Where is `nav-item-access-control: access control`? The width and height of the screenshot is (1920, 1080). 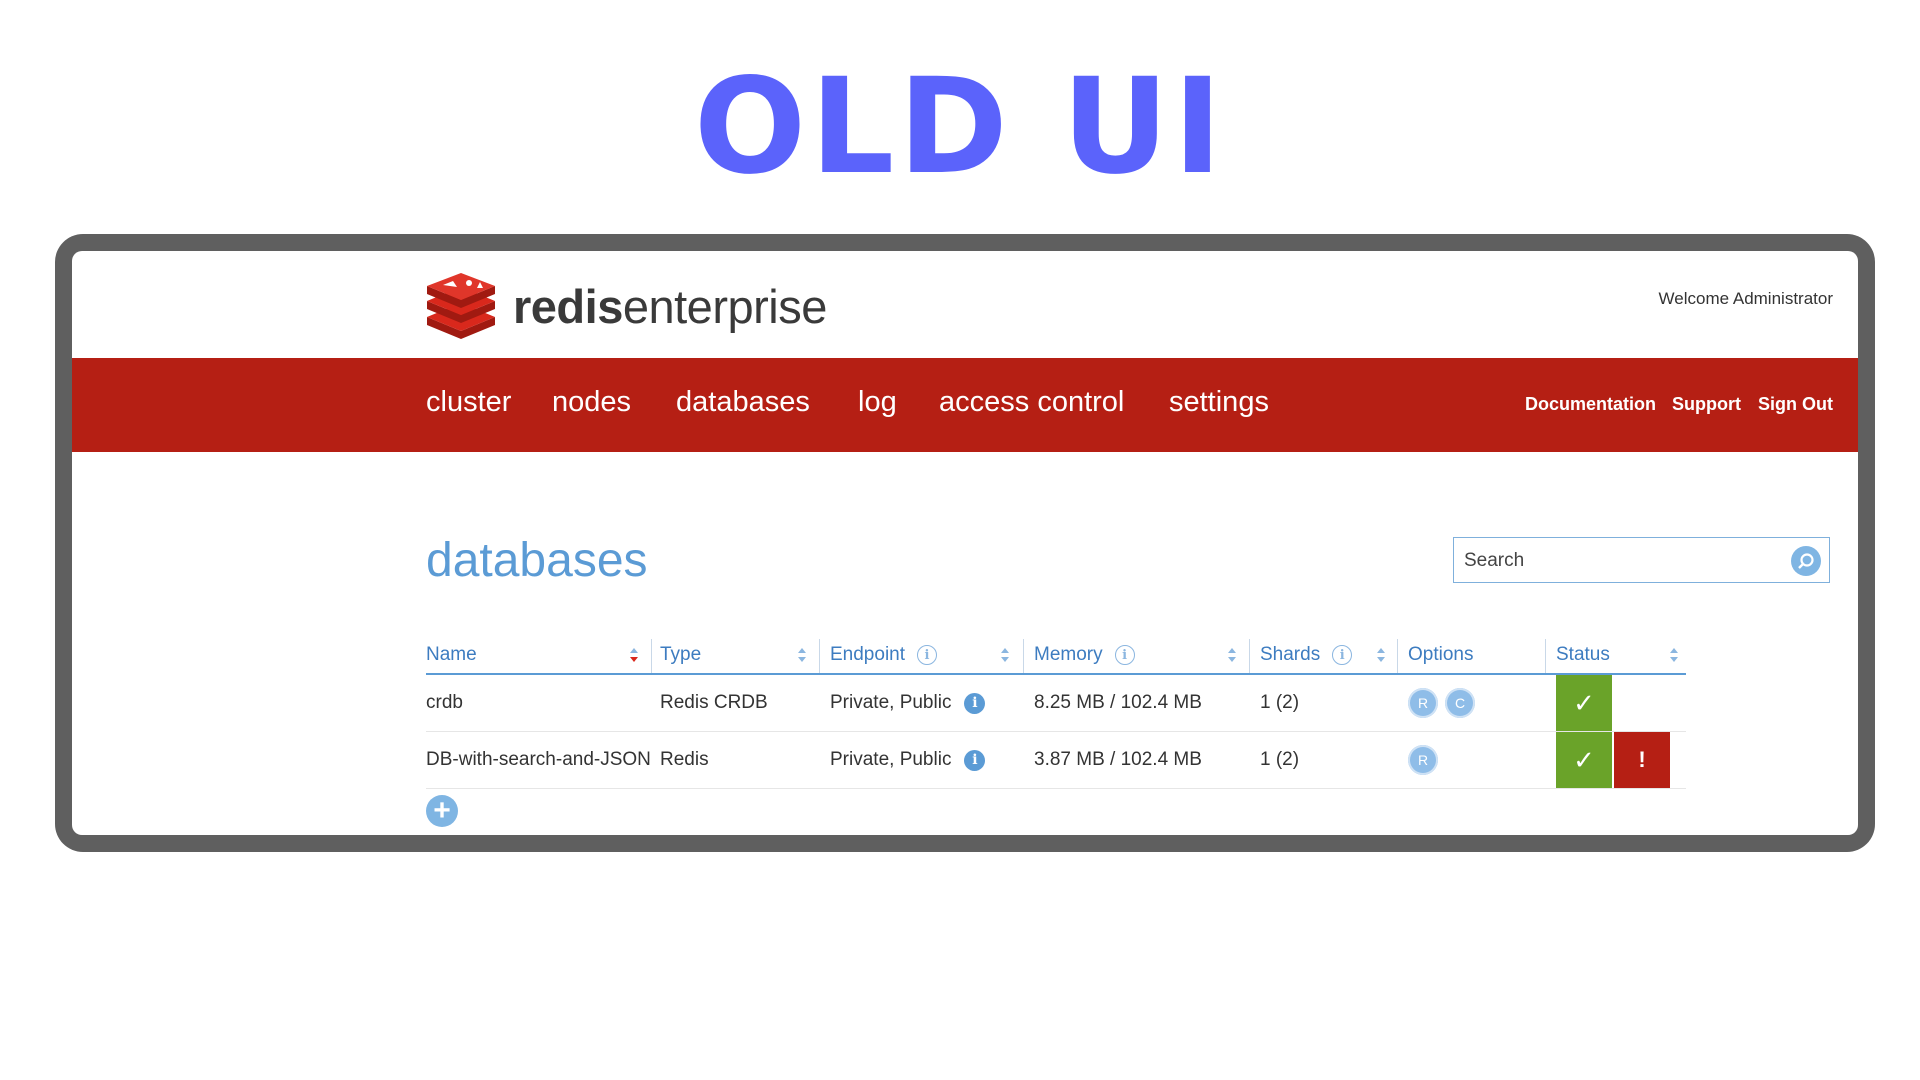 nav-item-access-control: access control is located at coordinates (1031, 402).